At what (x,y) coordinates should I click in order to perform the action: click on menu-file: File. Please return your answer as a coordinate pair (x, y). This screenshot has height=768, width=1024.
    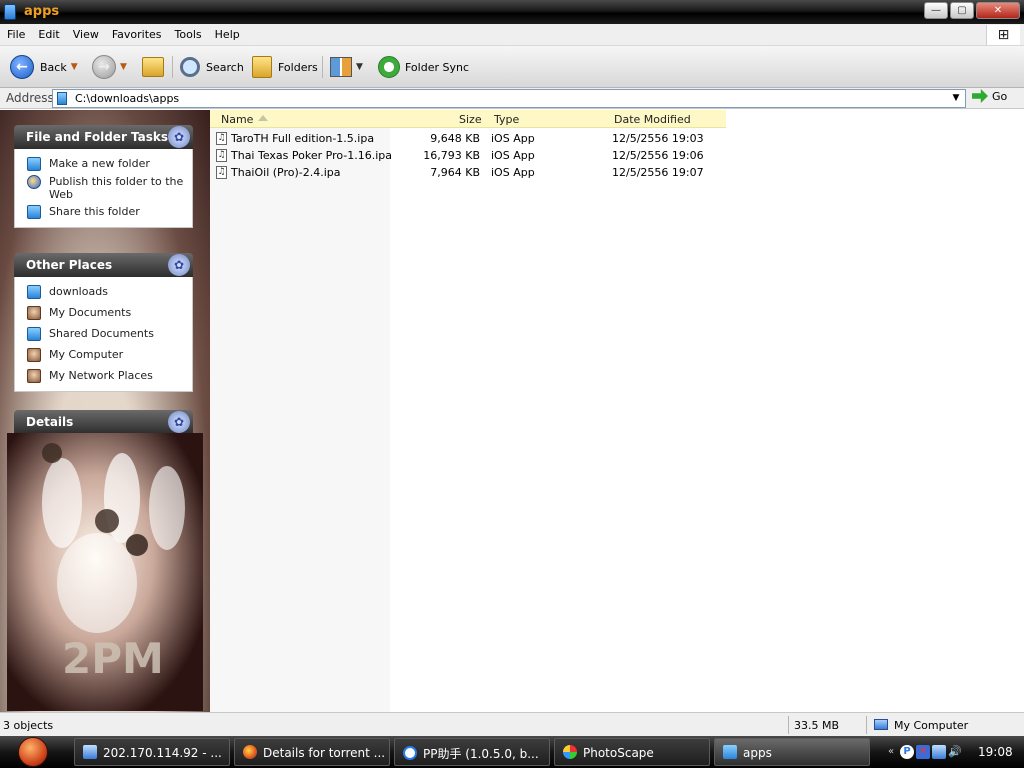
    Looking at the image, I should click on (15, 32).